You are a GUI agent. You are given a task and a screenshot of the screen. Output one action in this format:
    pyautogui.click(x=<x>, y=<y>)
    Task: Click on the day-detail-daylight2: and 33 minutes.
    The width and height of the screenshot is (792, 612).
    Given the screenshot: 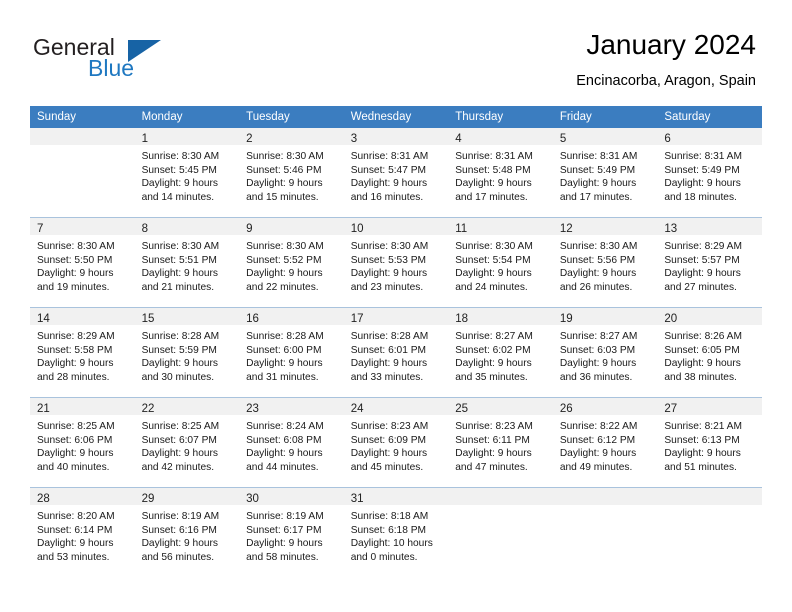 What is the action you would take?
    pyautogui.click(x=387, y=377)
    